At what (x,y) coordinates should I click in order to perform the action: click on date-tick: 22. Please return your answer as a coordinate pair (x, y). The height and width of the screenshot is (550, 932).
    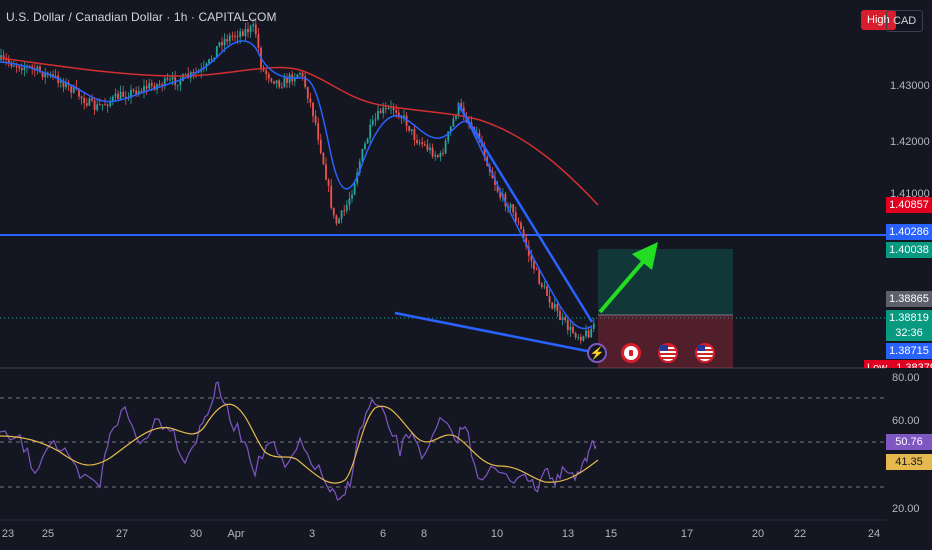
    Looking at the image, I should click on (800, 534).